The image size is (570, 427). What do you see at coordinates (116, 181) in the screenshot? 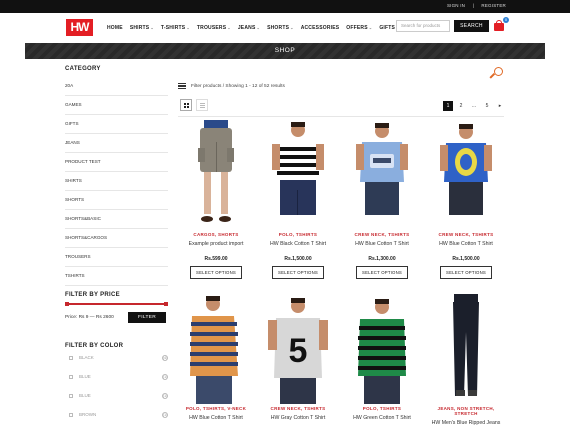
I see `category-item: SHIRTS` at bounding box center [116, 181].